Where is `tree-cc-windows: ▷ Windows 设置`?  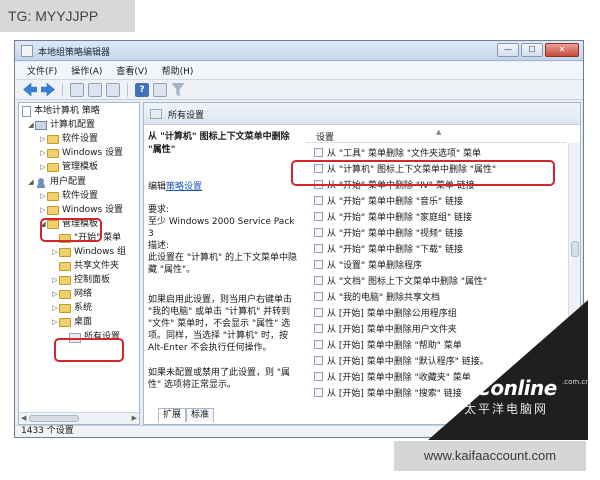 tree-cc-windows: ▷ Windows 设置 is located at coordinates (81, 153).